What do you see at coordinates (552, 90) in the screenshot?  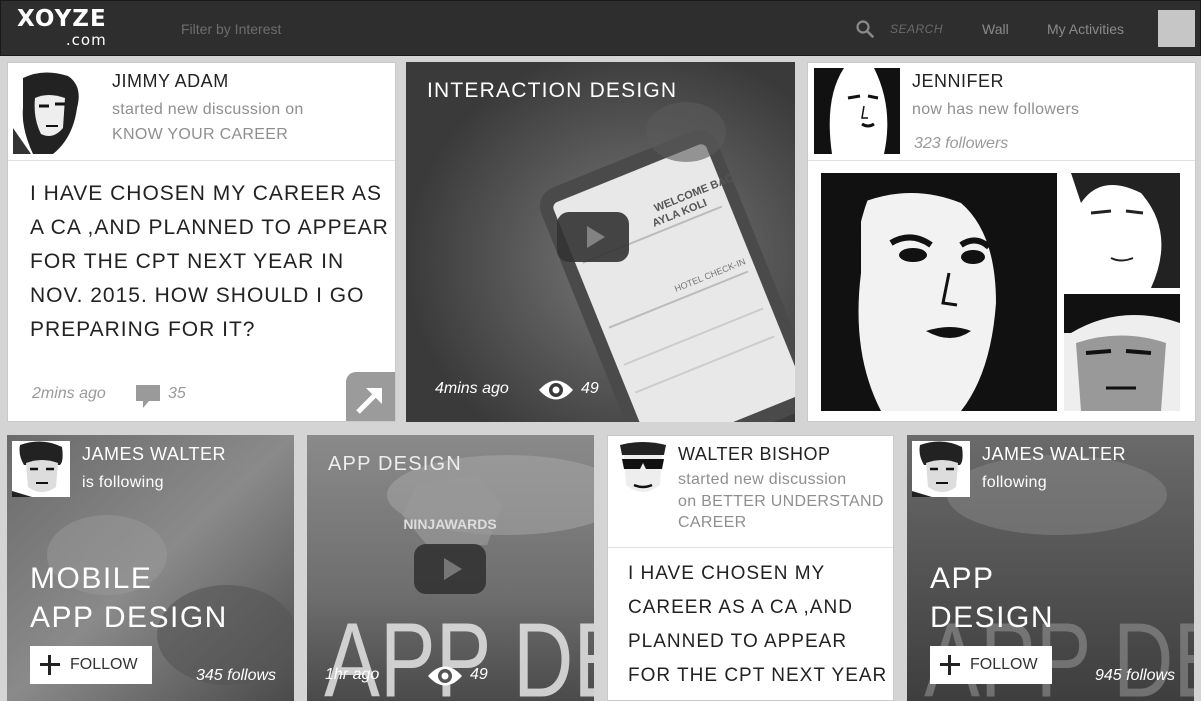 I see `card-title: INTERACTION DESIGN` at bounding box center [552, 90].